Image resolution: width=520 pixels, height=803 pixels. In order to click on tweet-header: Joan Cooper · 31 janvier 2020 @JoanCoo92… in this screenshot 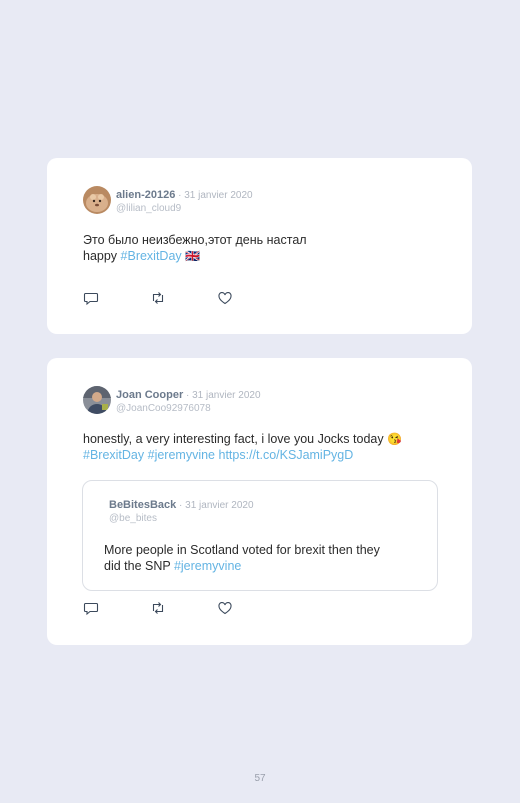, I will do `click(172, 400)`.